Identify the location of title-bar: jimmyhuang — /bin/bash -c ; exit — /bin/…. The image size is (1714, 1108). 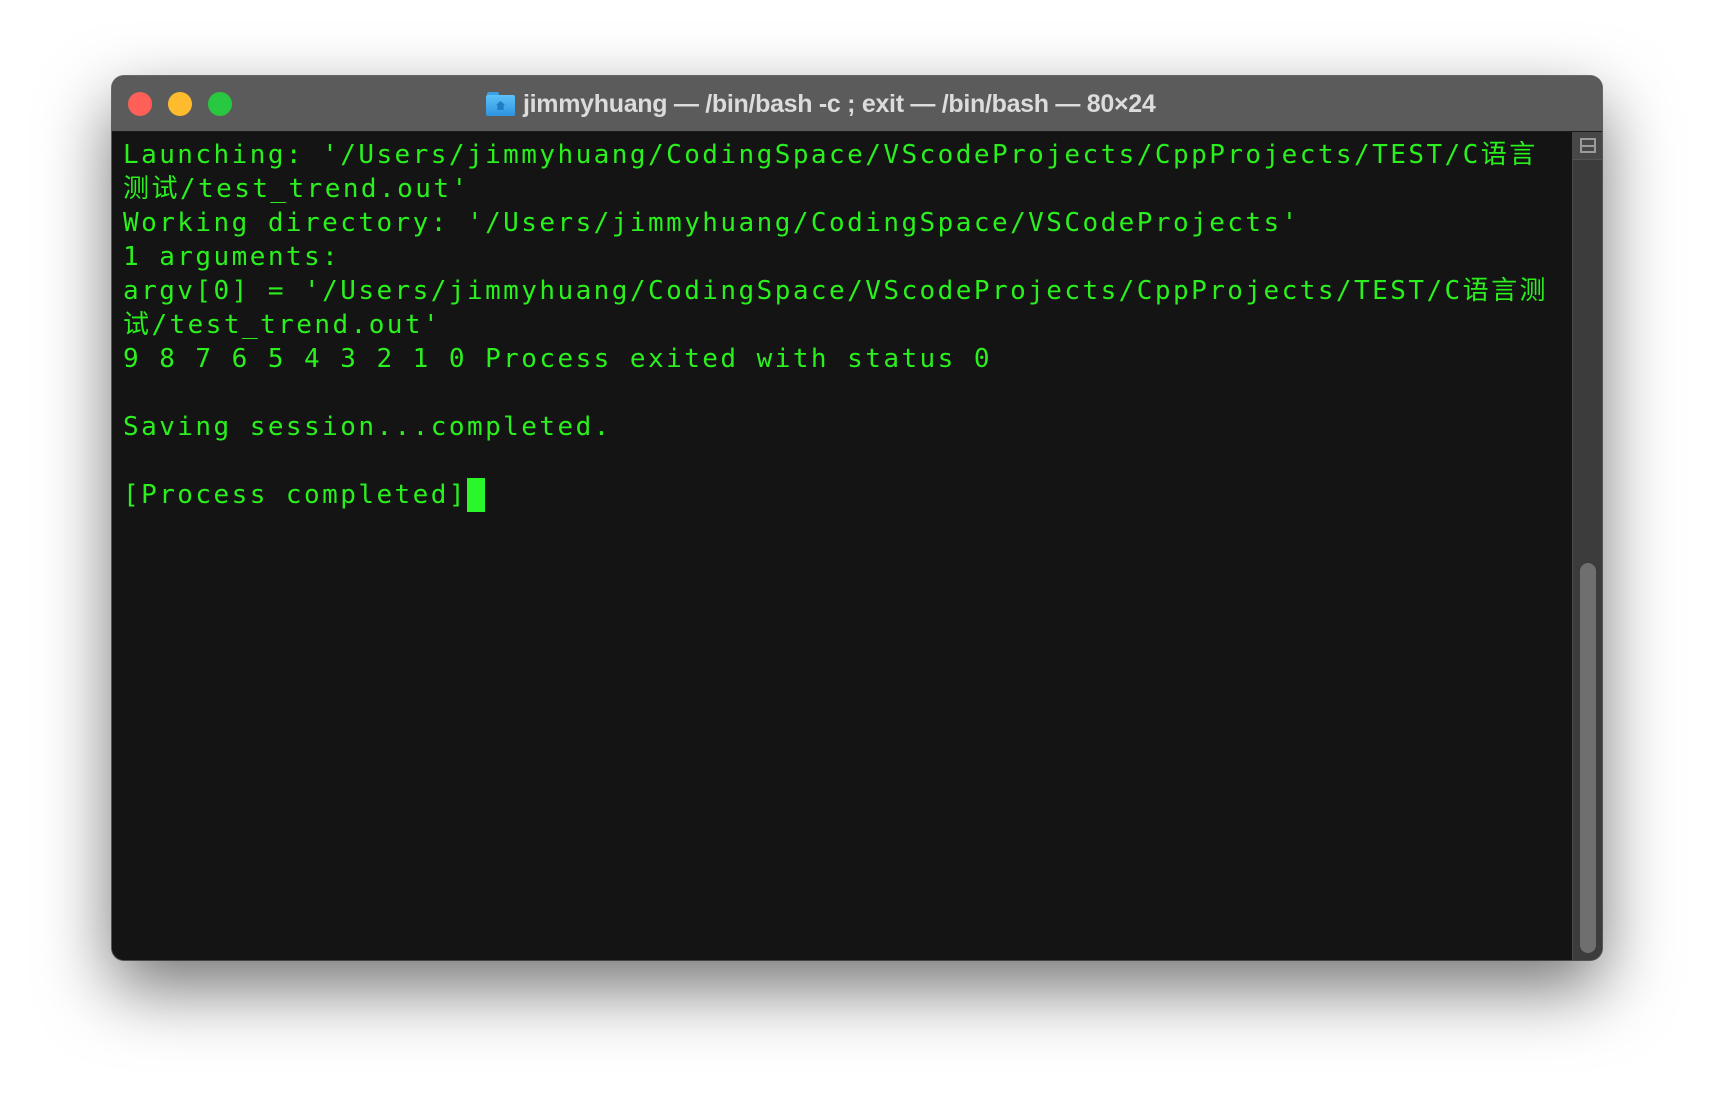
(857, 104).